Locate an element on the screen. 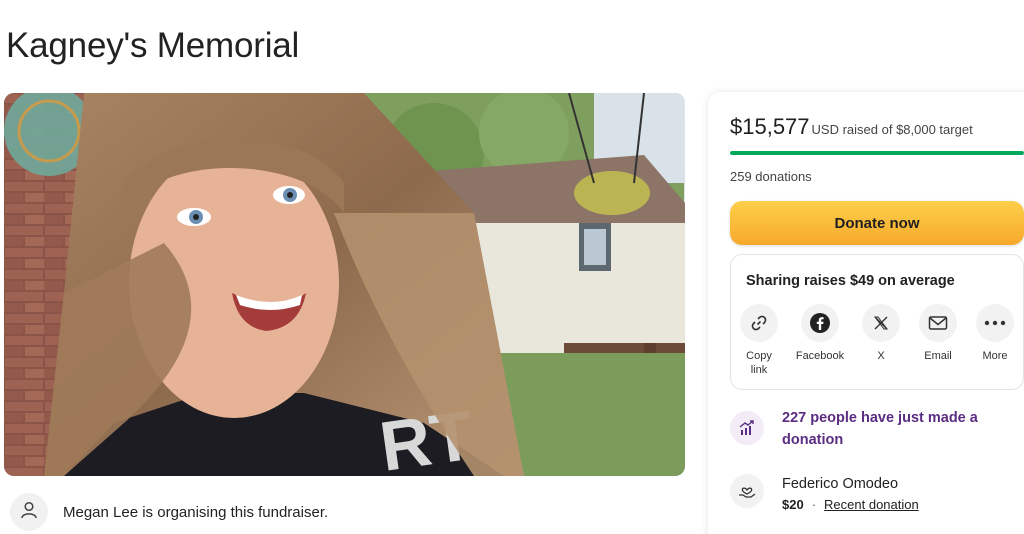 The width and height of the screenshot is (1024, 534). organiser-row: Megan Lee is organising this fundraiser. is located at coordinates (169, 512).